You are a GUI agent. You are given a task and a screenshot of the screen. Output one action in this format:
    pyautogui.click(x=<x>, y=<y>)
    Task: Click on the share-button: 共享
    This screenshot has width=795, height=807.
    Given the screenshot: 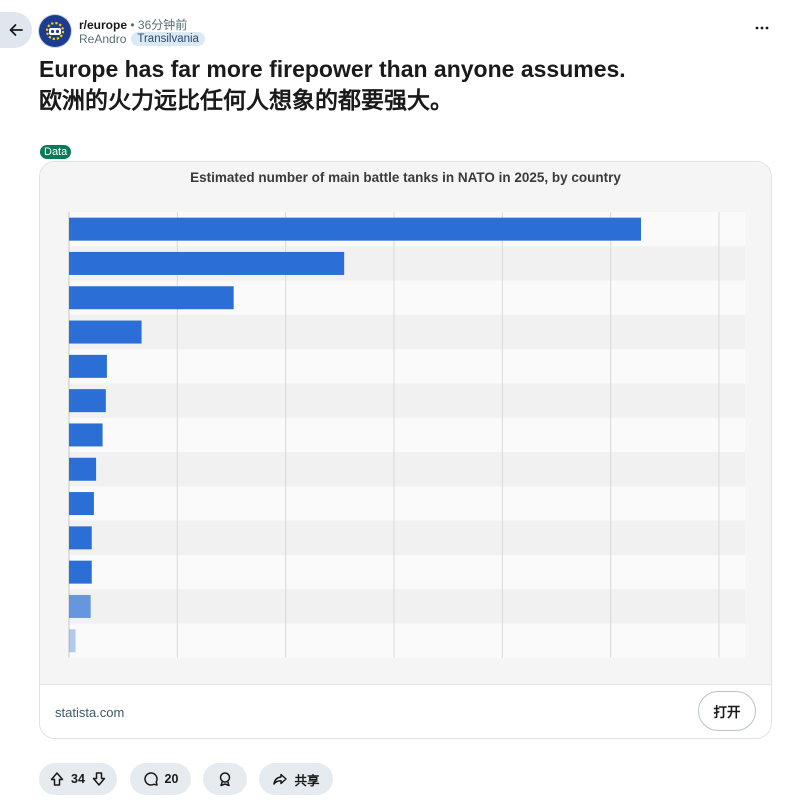 What is the action you would take?
    pyautogui.click(x=296, y=779)
    